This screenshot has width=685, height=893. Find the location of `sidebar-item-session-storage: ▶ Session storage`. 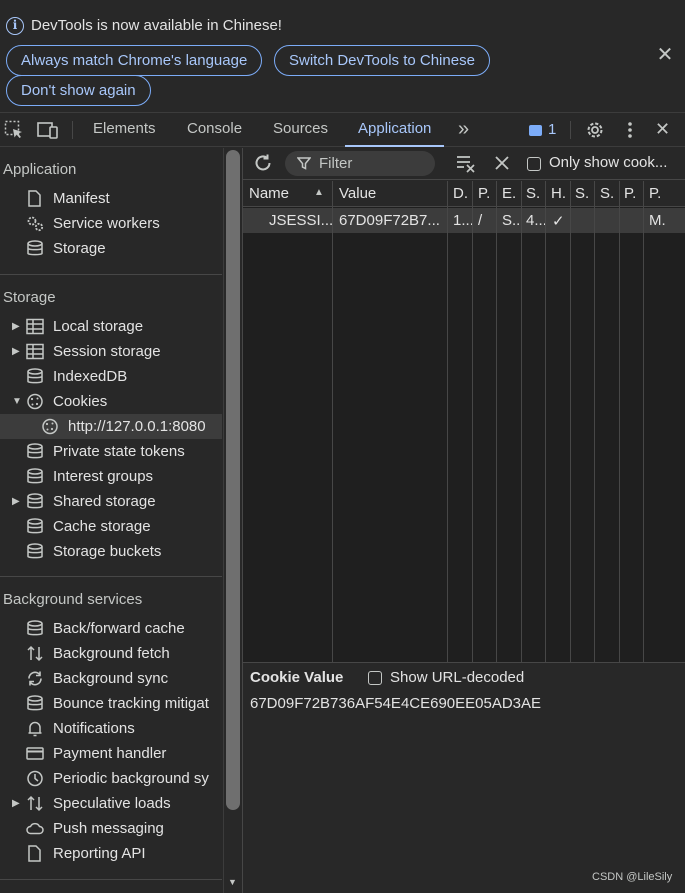

sidebar-item-session-storage: ▶ Session storage is located at coordinates (111, 351).